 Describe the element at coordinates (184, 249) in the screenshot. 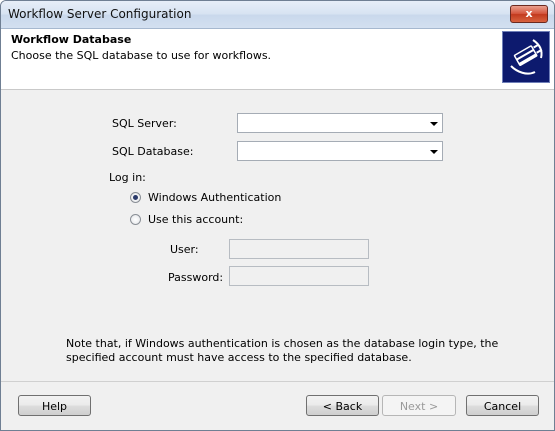

I see `user-label: User:` at that location.